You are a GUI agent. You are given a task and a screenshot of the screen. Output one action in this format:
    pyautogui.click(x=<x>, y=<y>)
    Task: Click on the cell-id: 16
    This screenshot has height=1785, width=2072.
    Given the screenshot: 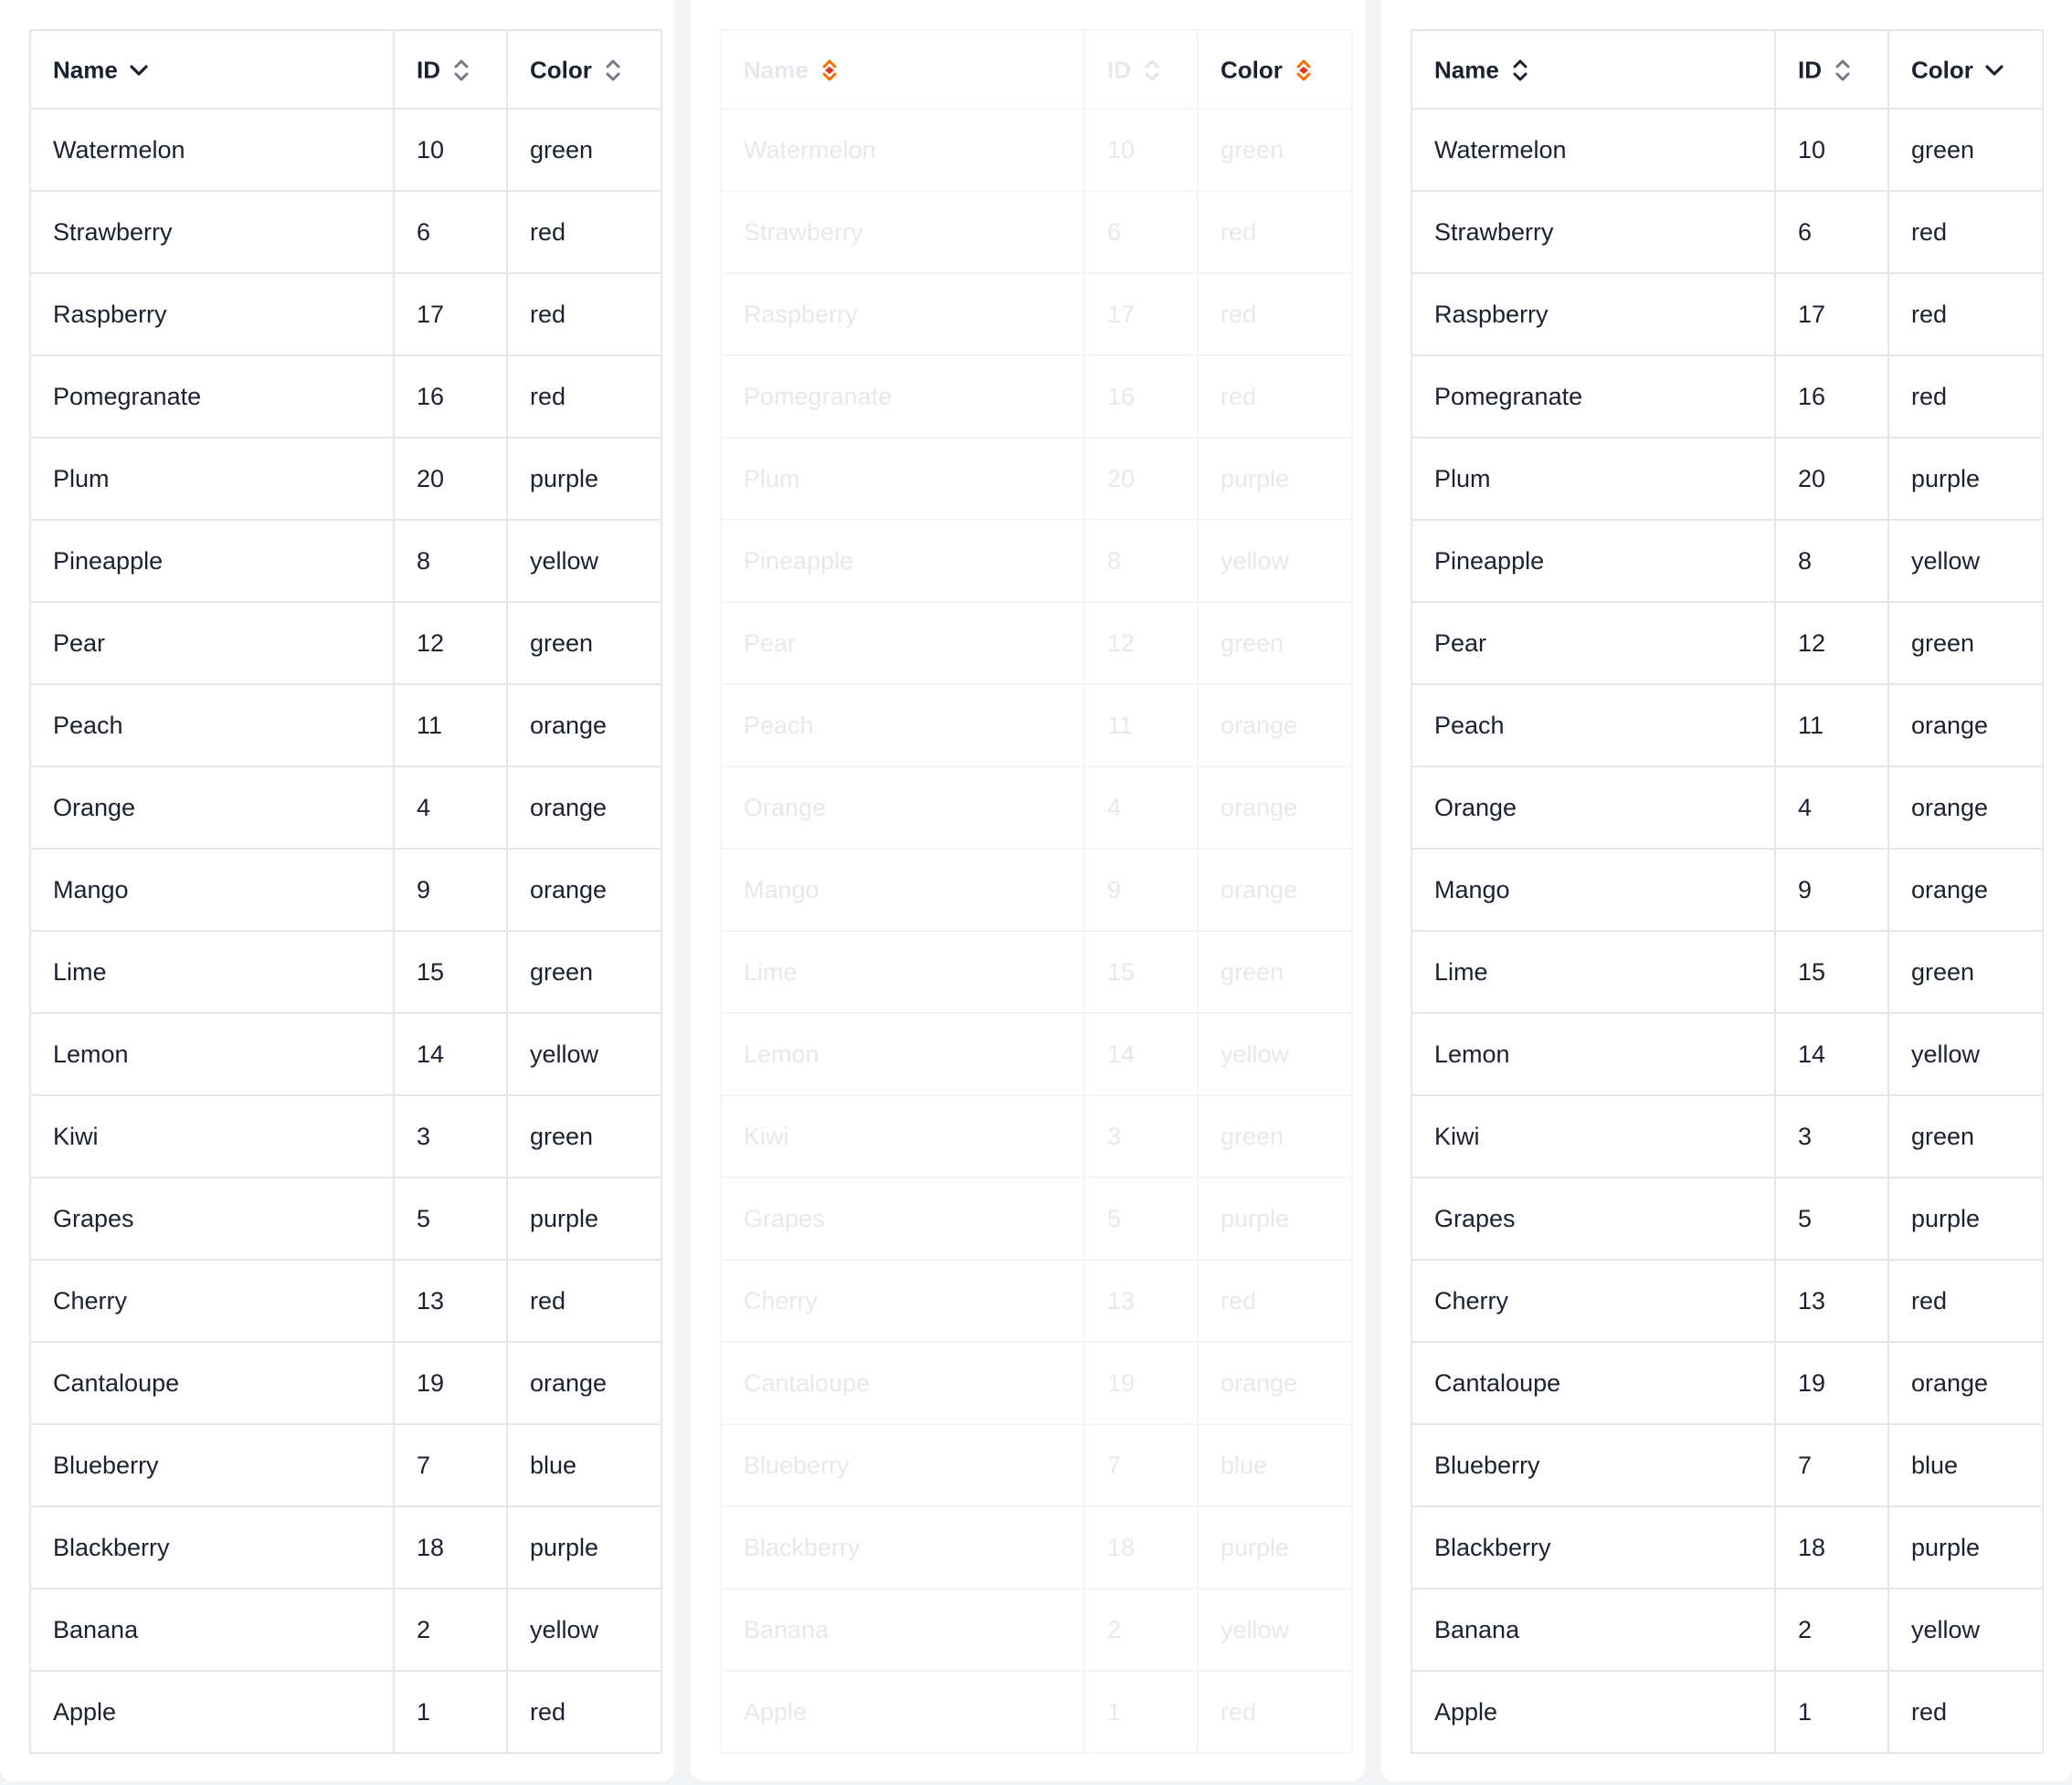 What is the action you would take?
    pyautogui.click(x=1141, y=396)
    